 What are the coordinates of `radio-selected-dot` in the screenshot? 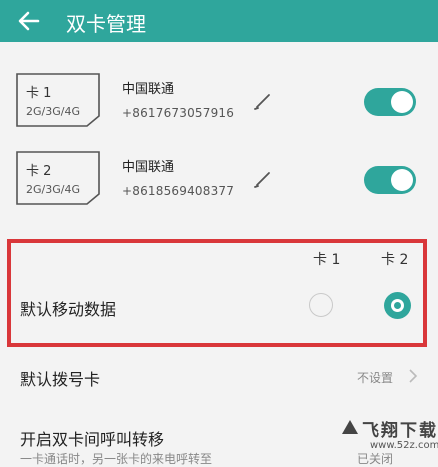 It's located at (397, 305).